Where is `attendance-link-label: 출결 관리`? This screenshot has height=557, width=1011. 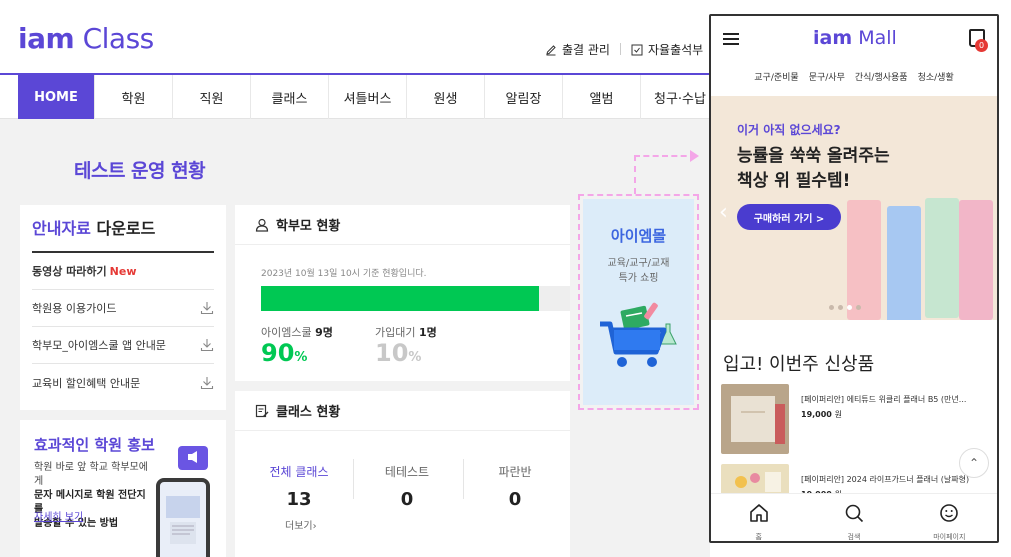
attendance-link-label: 출결 관리 is located at coordinates (586, 50).